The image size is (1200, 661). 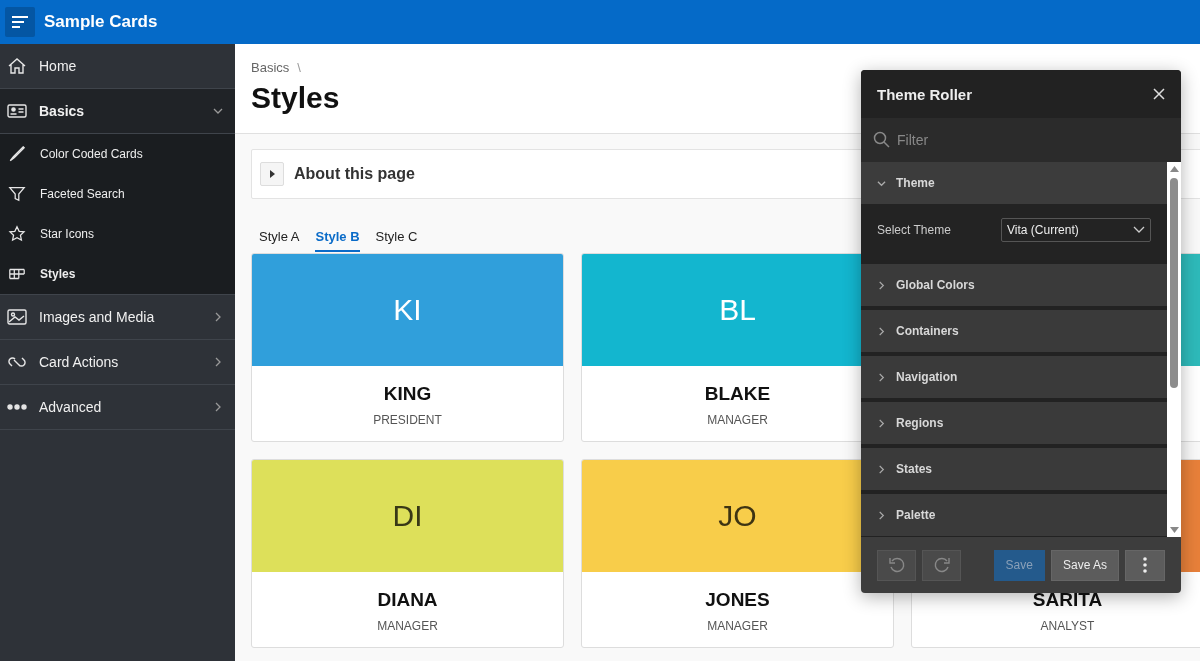 What do you see at coordinates (117, 111) in the screenshot?
I see `nav-item: Basics` at bounding box center [117, 111].